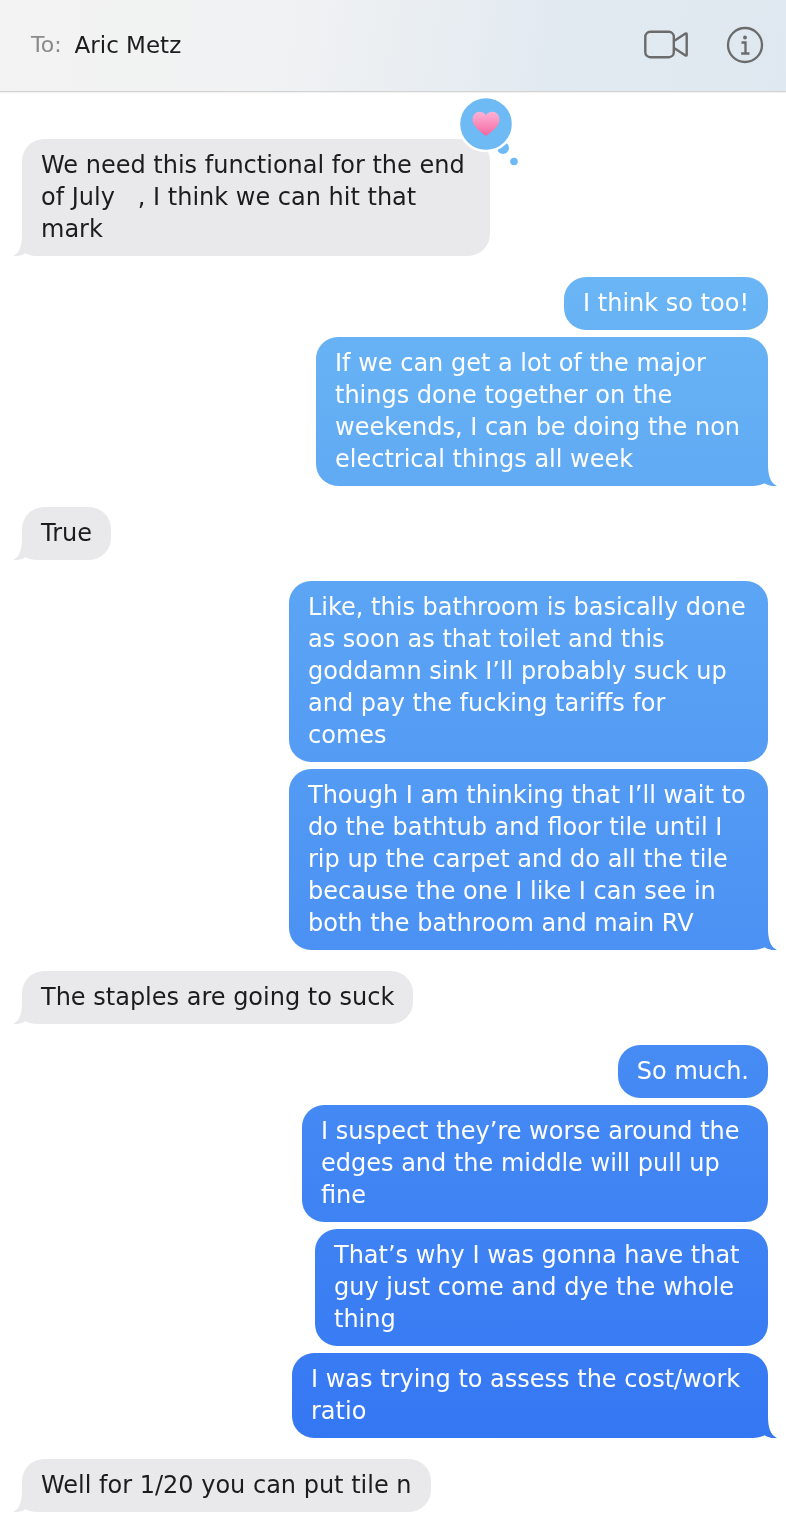 The image size is (786, 1514). I want to click on received-message-bubble: The staples are going to suck, so click(218, 997).